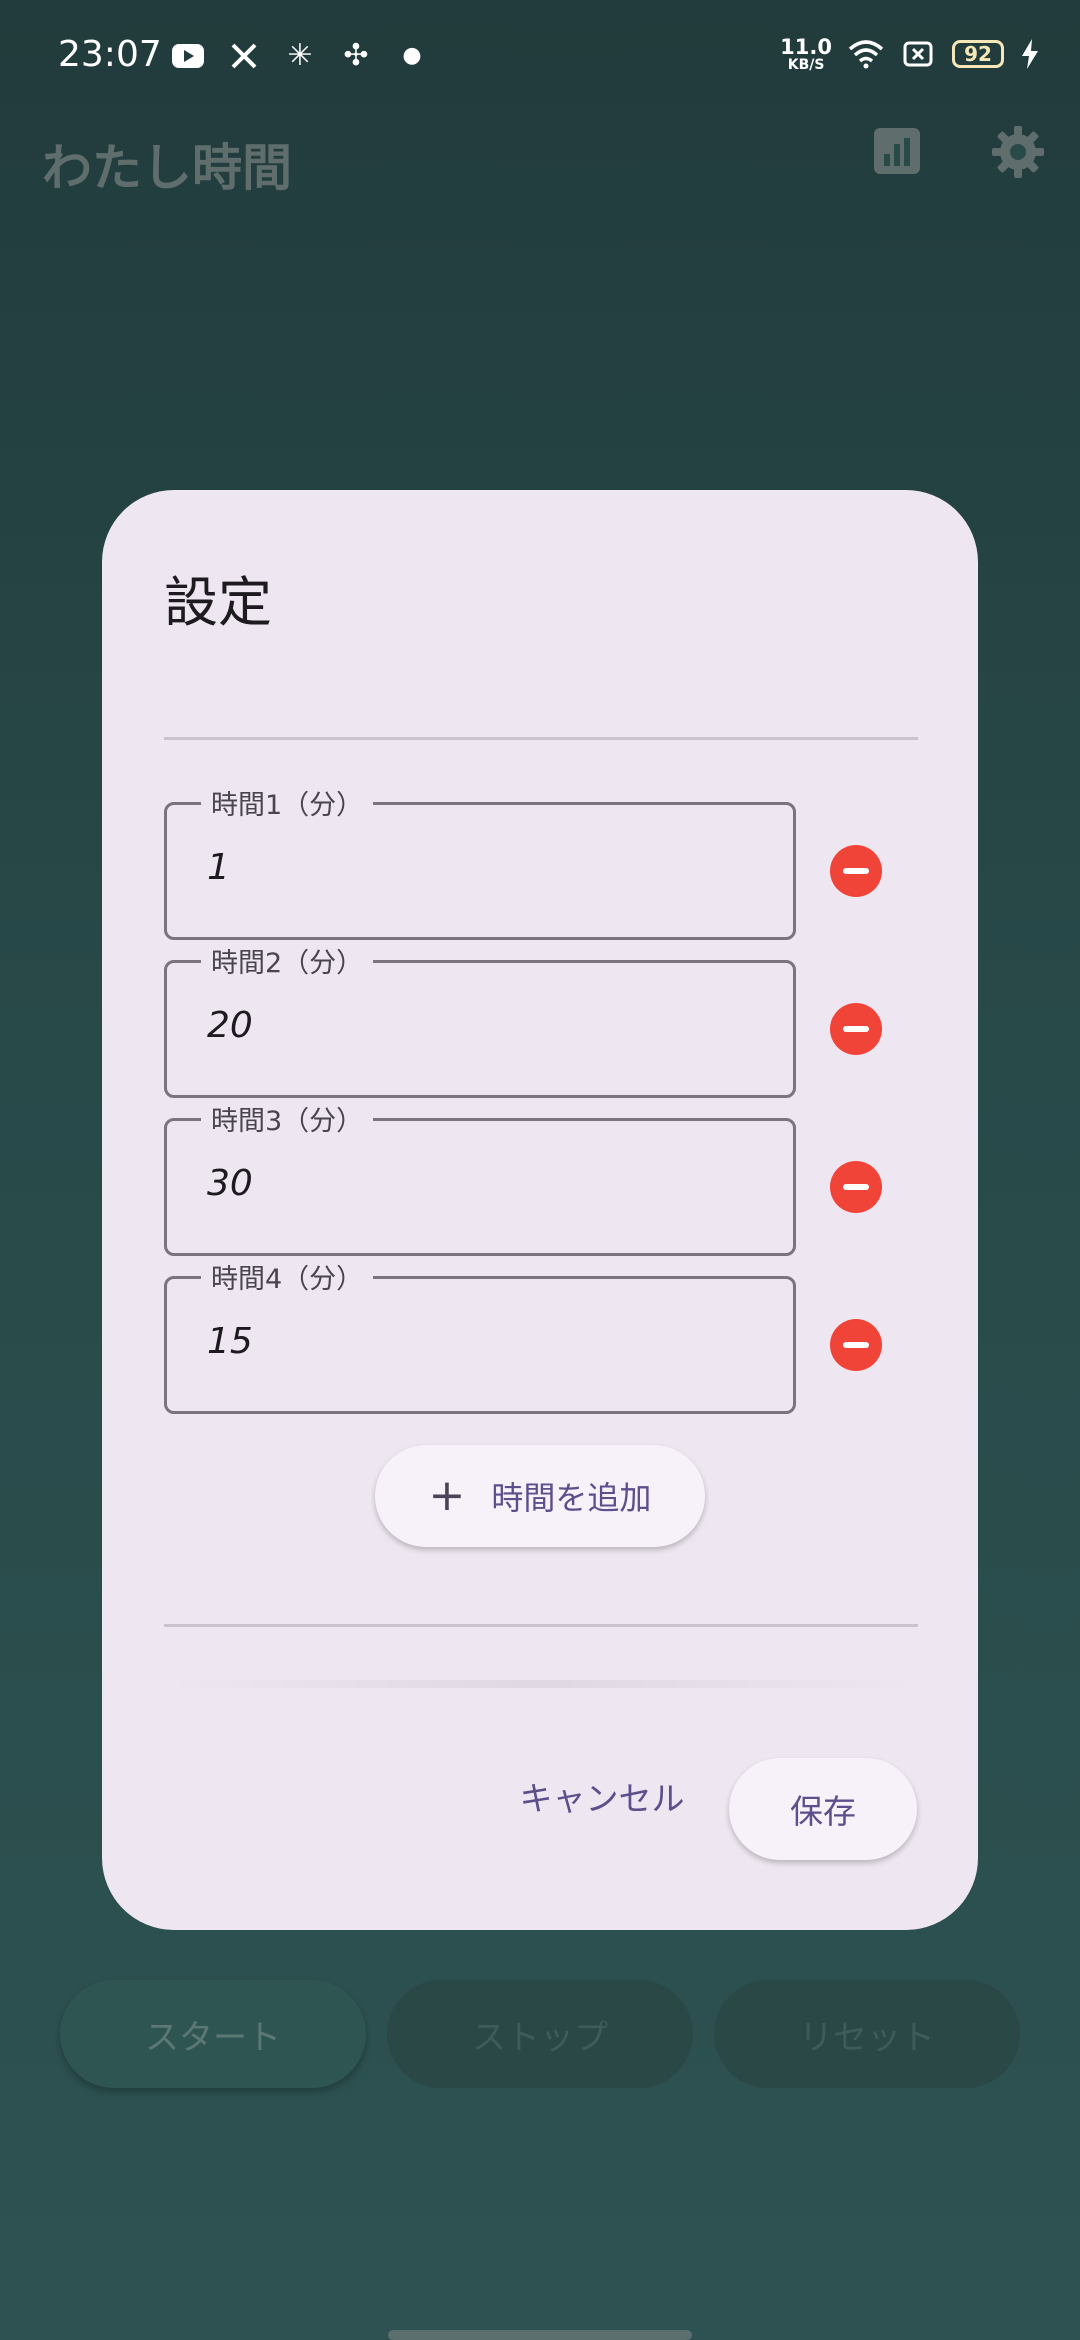  Describe the element at coordinates (541, 1684) in the screenshot. I see `scroll-fade` at that location.